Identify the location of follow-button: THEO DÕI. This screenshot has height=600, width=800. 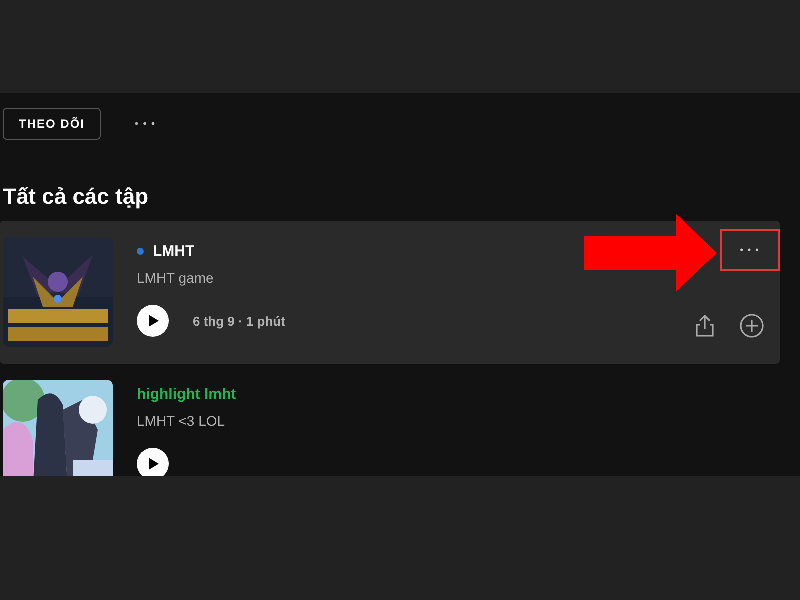
(52, 124).